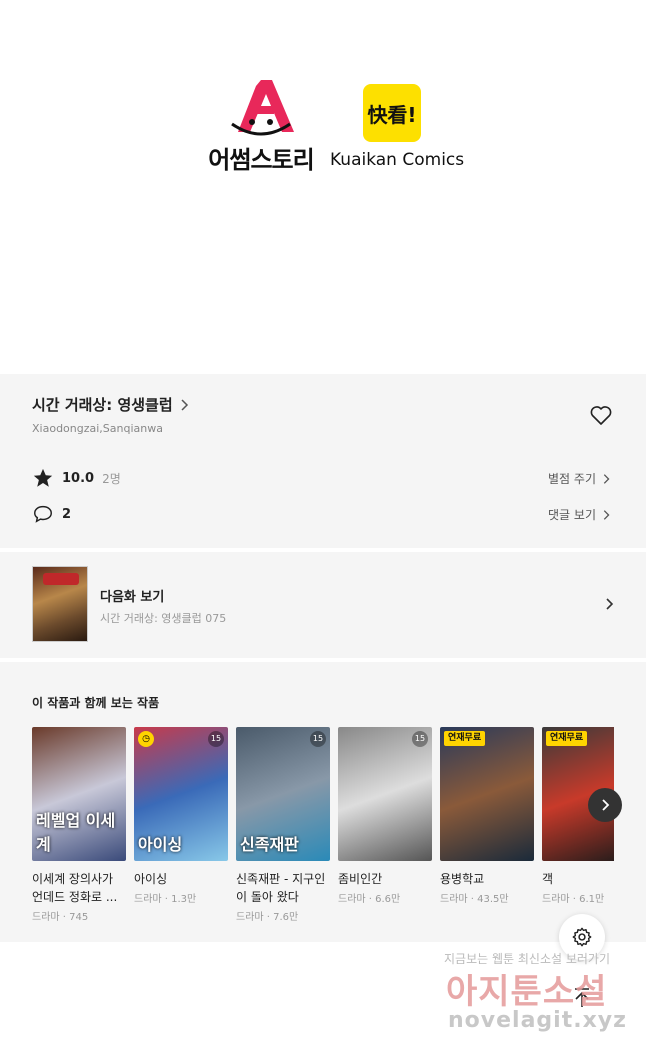  I want to click on awesome-story-logo: 어썸스토리, so click(261, 127).